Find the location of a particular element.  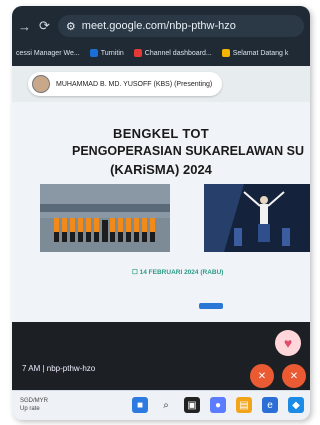

search-icon: ⌕ is located at coordinates (166, 405).